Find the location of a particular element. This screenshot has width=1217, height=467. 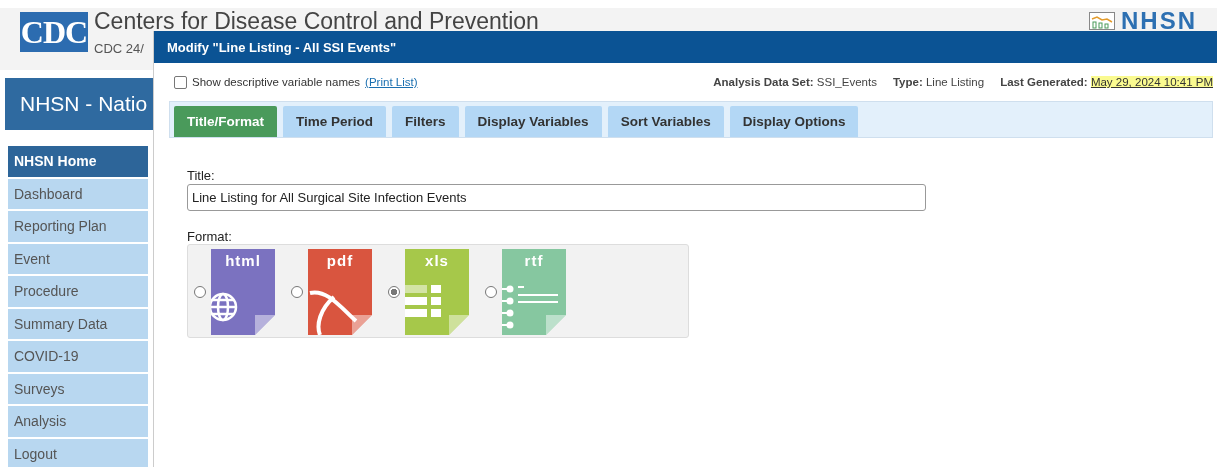

info-label: Type: is located at coordinates (907, 82).